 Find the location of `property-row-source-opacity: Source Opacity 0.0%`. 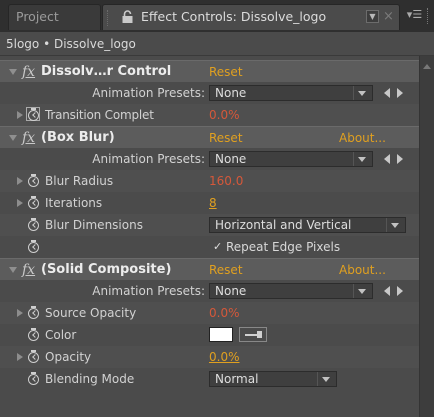

property-row-source-opacity: Source Opacity 0.0% is located at coordinates (209, 313).